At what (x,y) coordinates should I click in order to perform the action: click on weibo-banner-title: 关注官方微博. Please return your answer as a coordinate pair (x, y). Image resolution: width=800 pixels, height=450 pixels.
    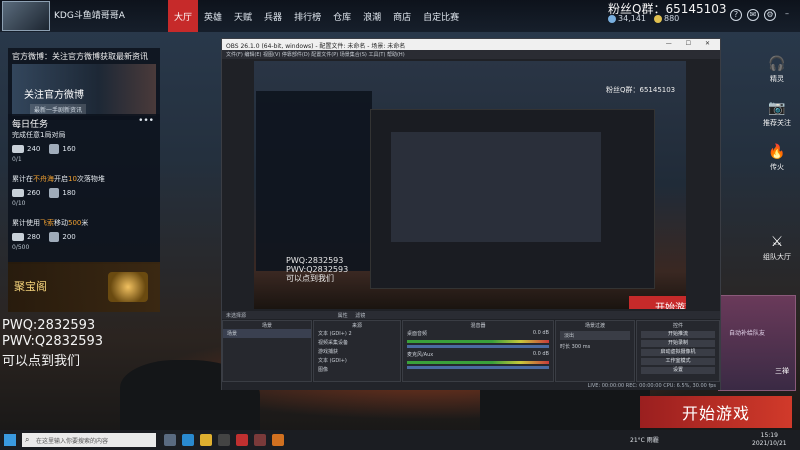
    Looking at the image, I should click on (54, 95).